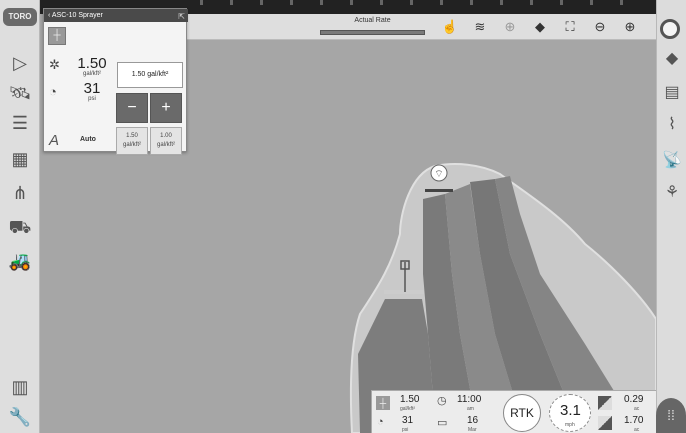 The image size is (686, 433). I want to click on sprayer-truck-icon: ⛟, so click(20, 227).